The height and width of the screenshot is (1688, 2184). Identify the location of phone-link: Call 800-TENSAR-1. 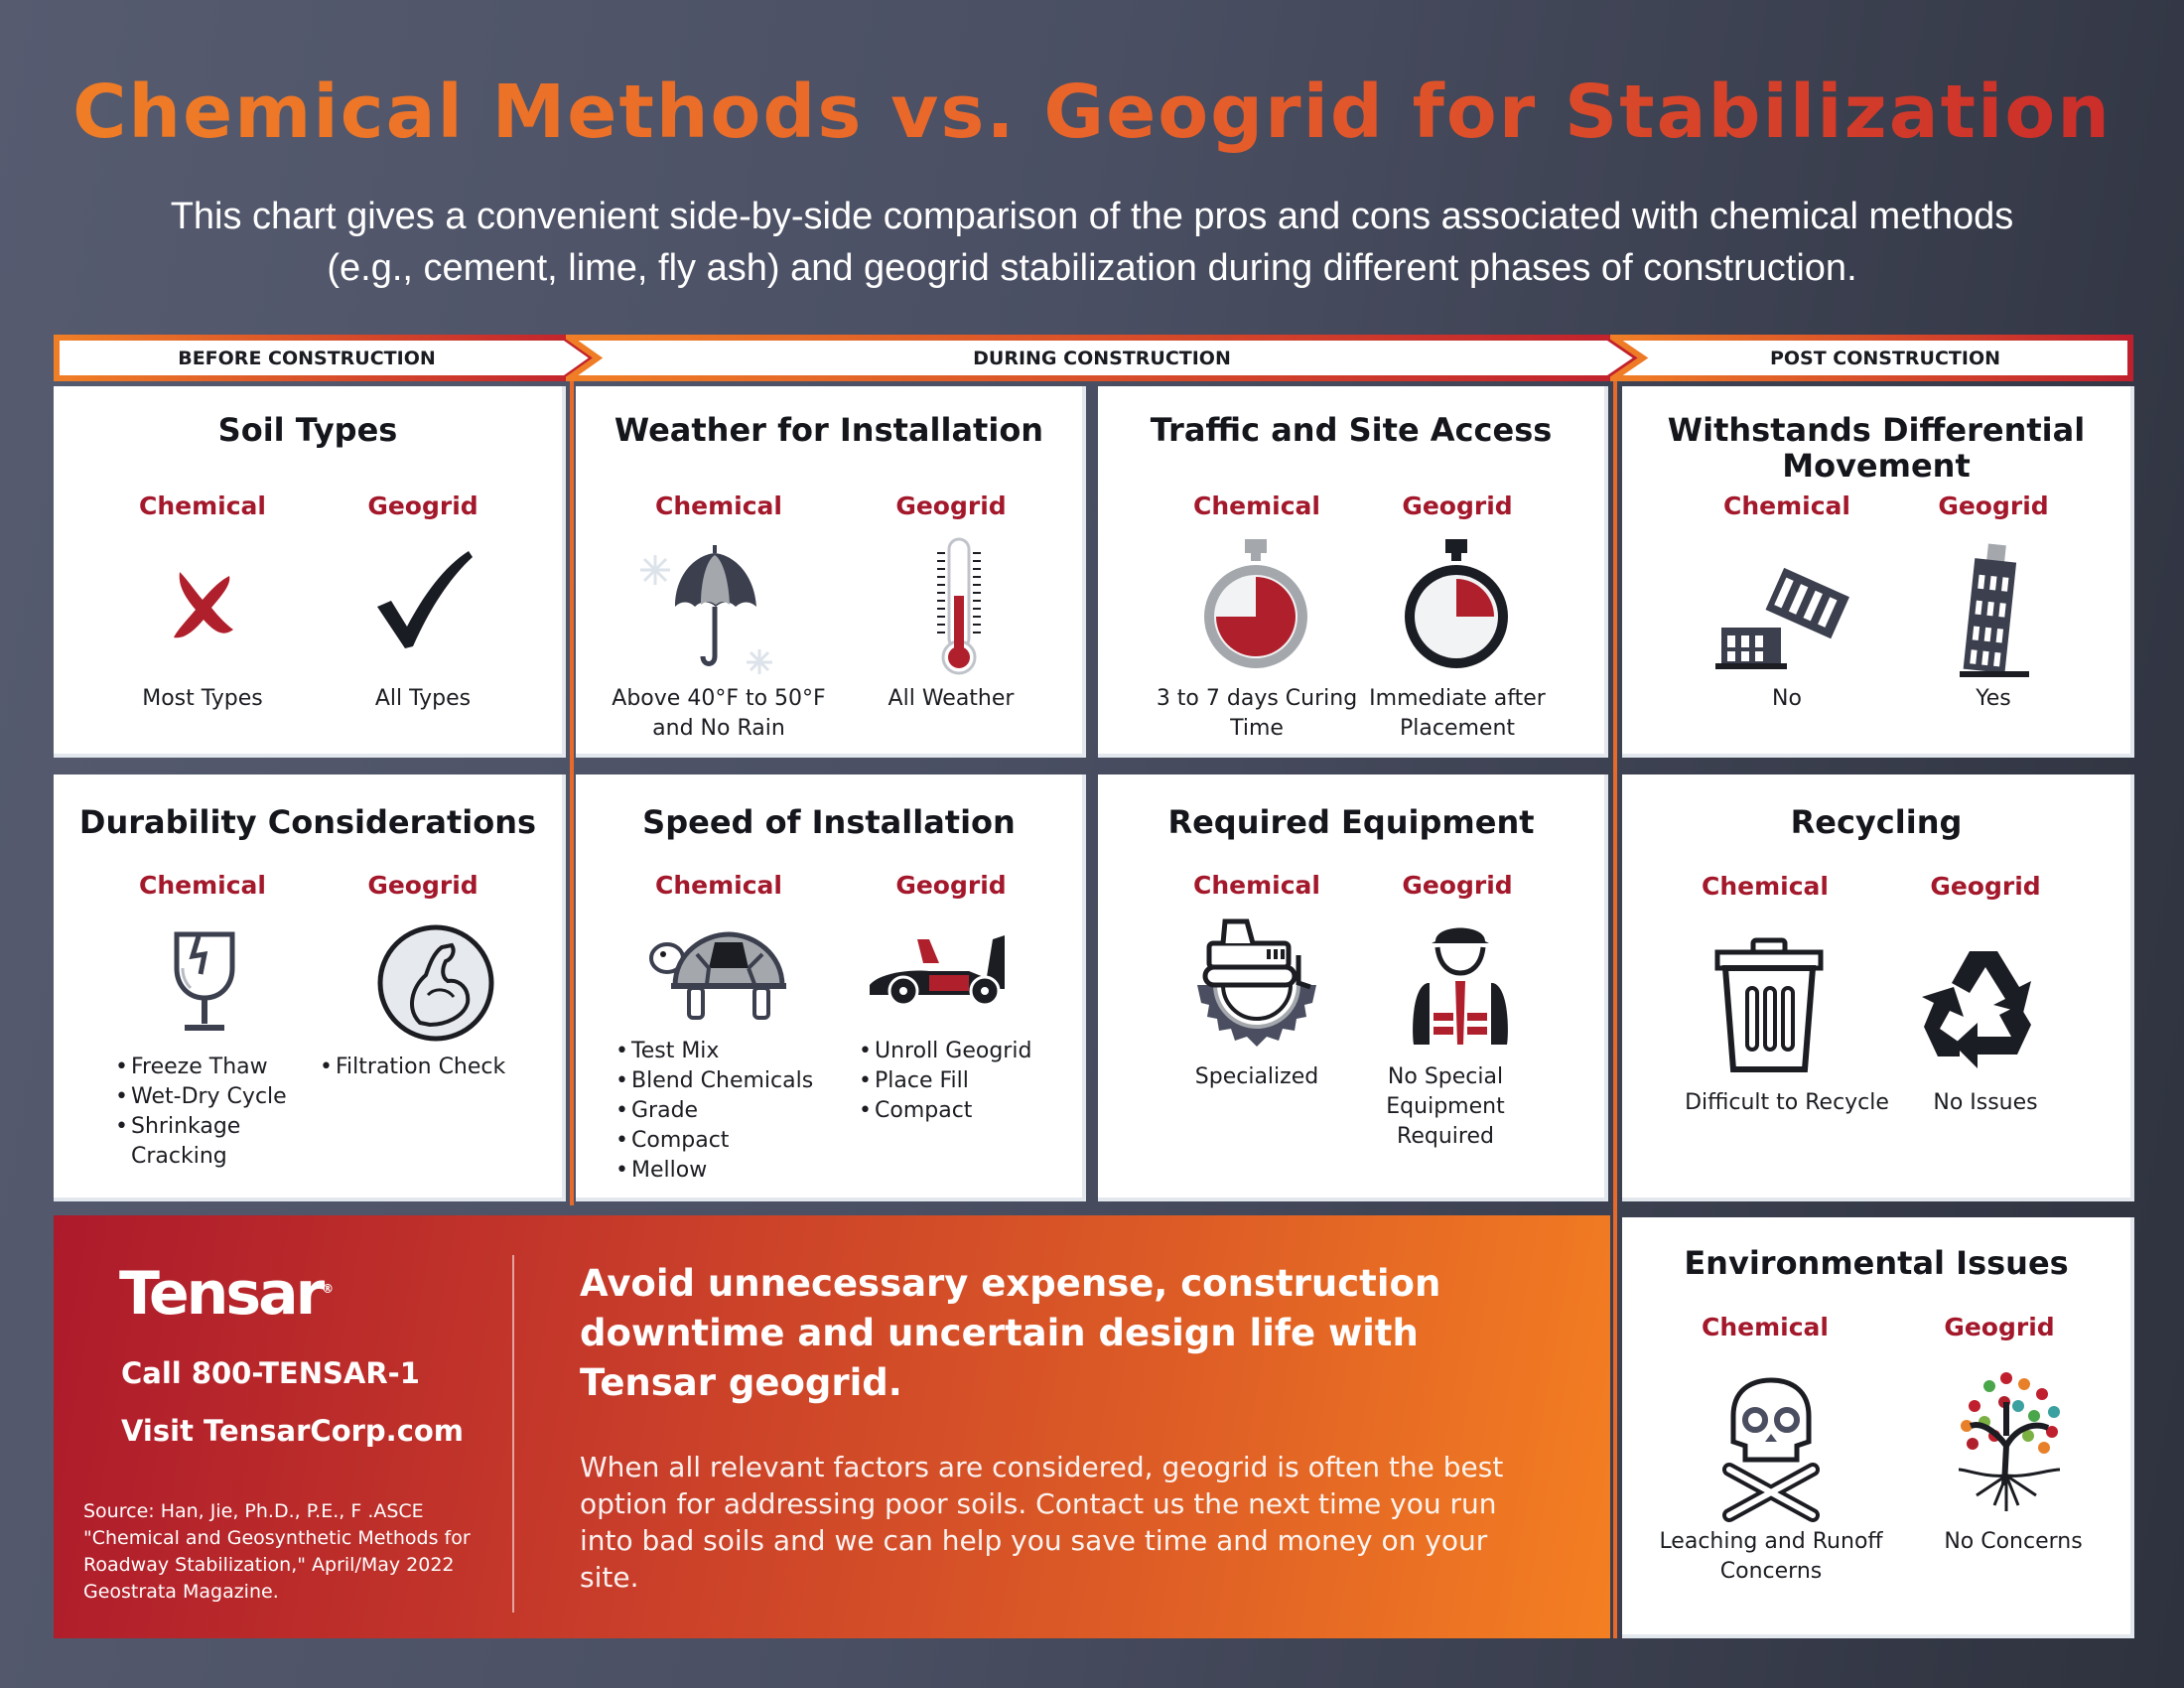
(270, 1373).